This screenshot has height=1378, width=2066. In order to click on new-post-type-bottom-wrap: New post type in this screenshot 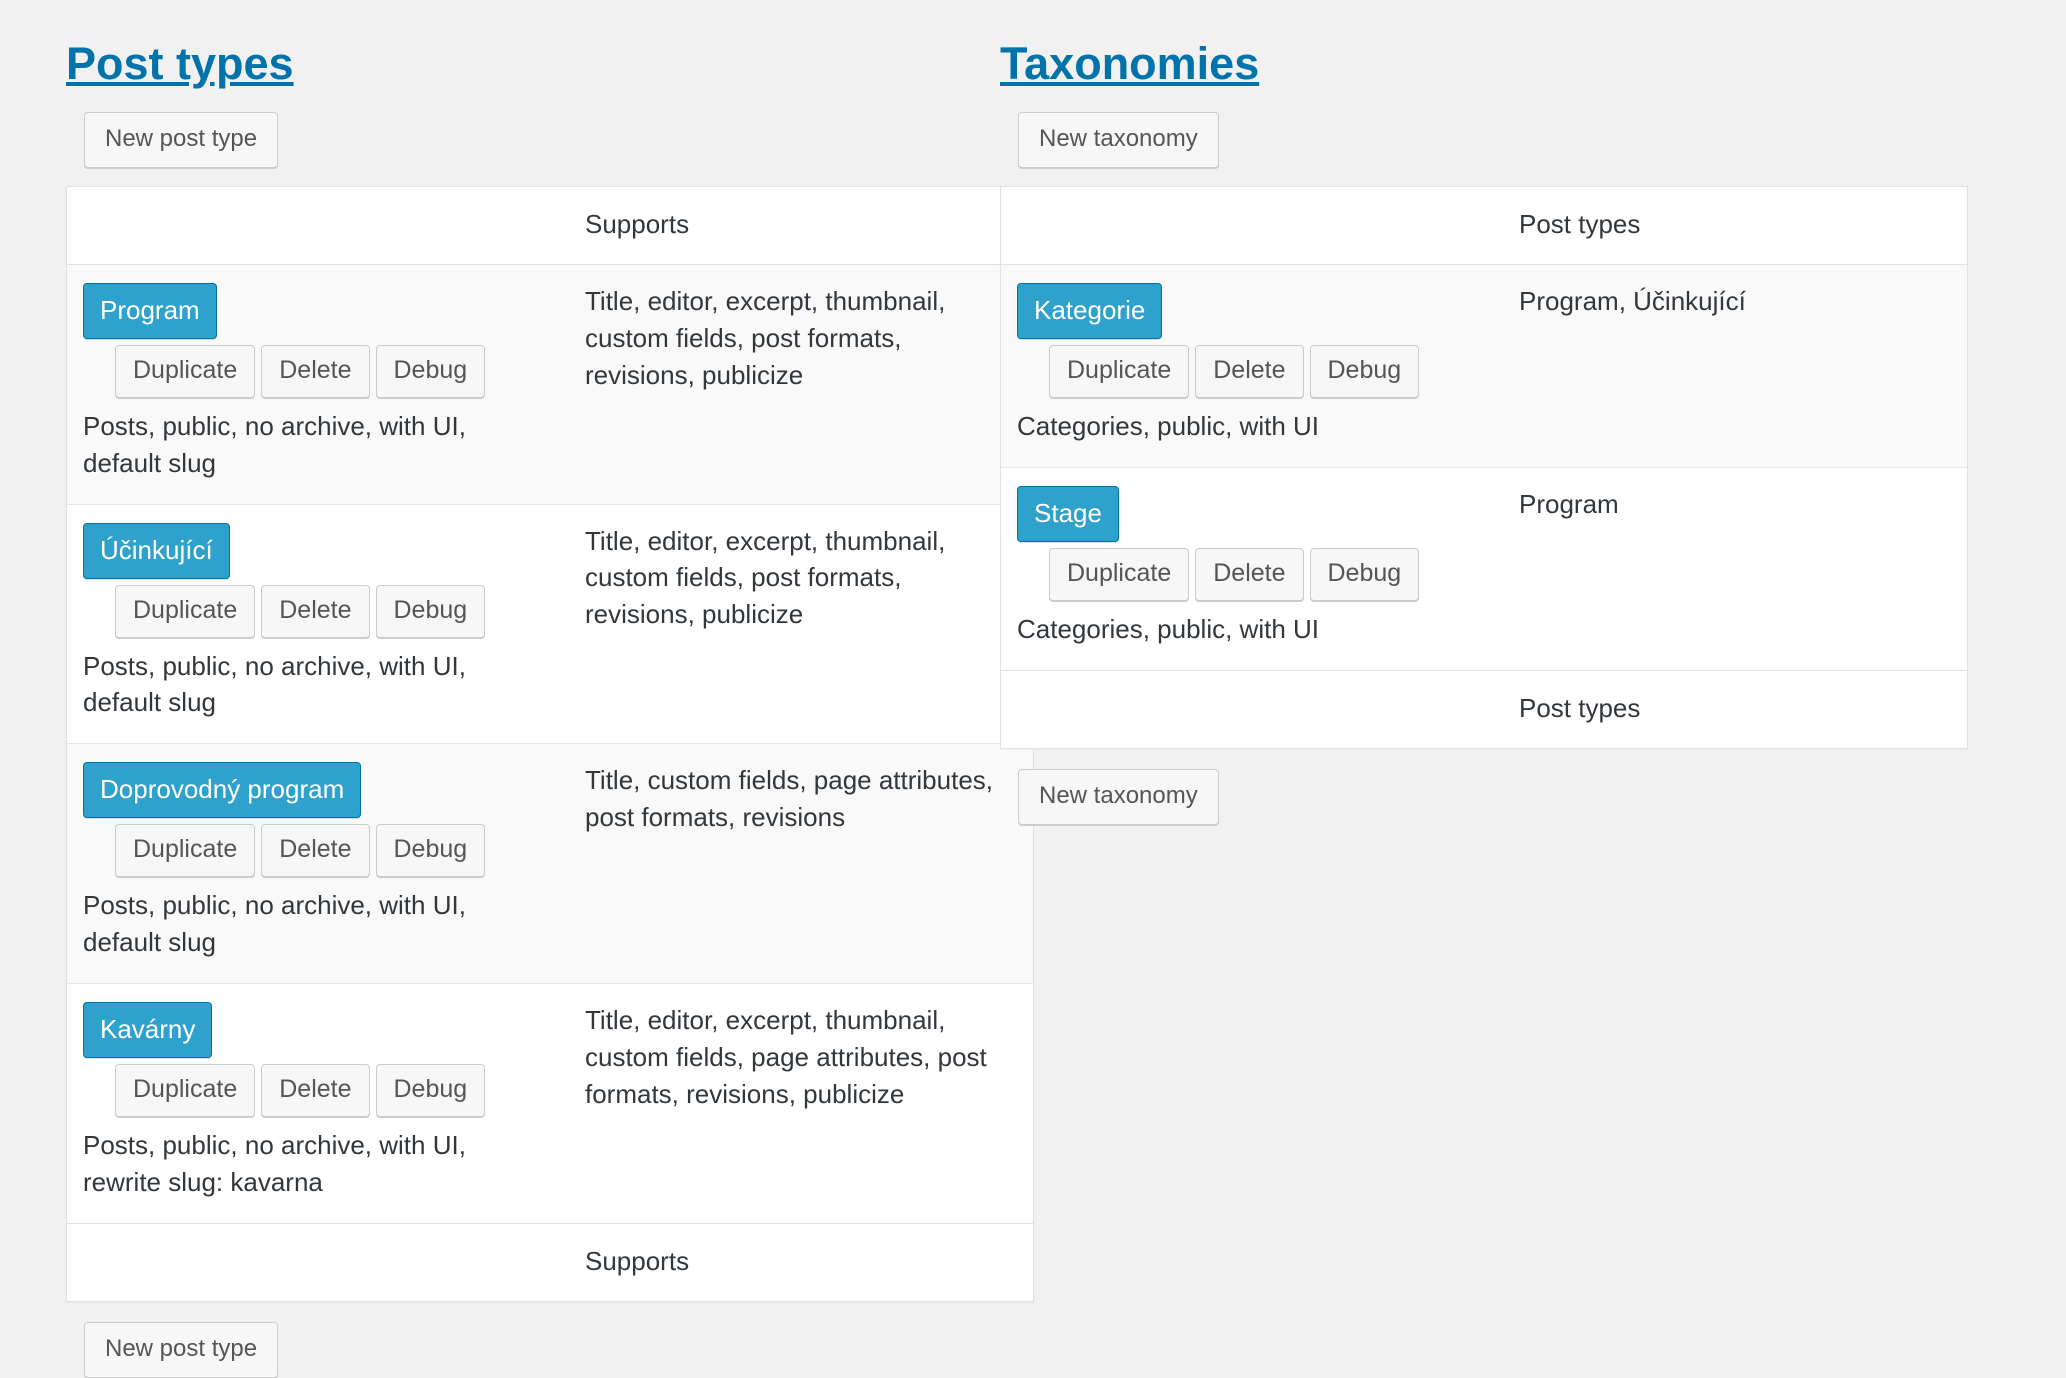, I will do `click(542, 1350)`.